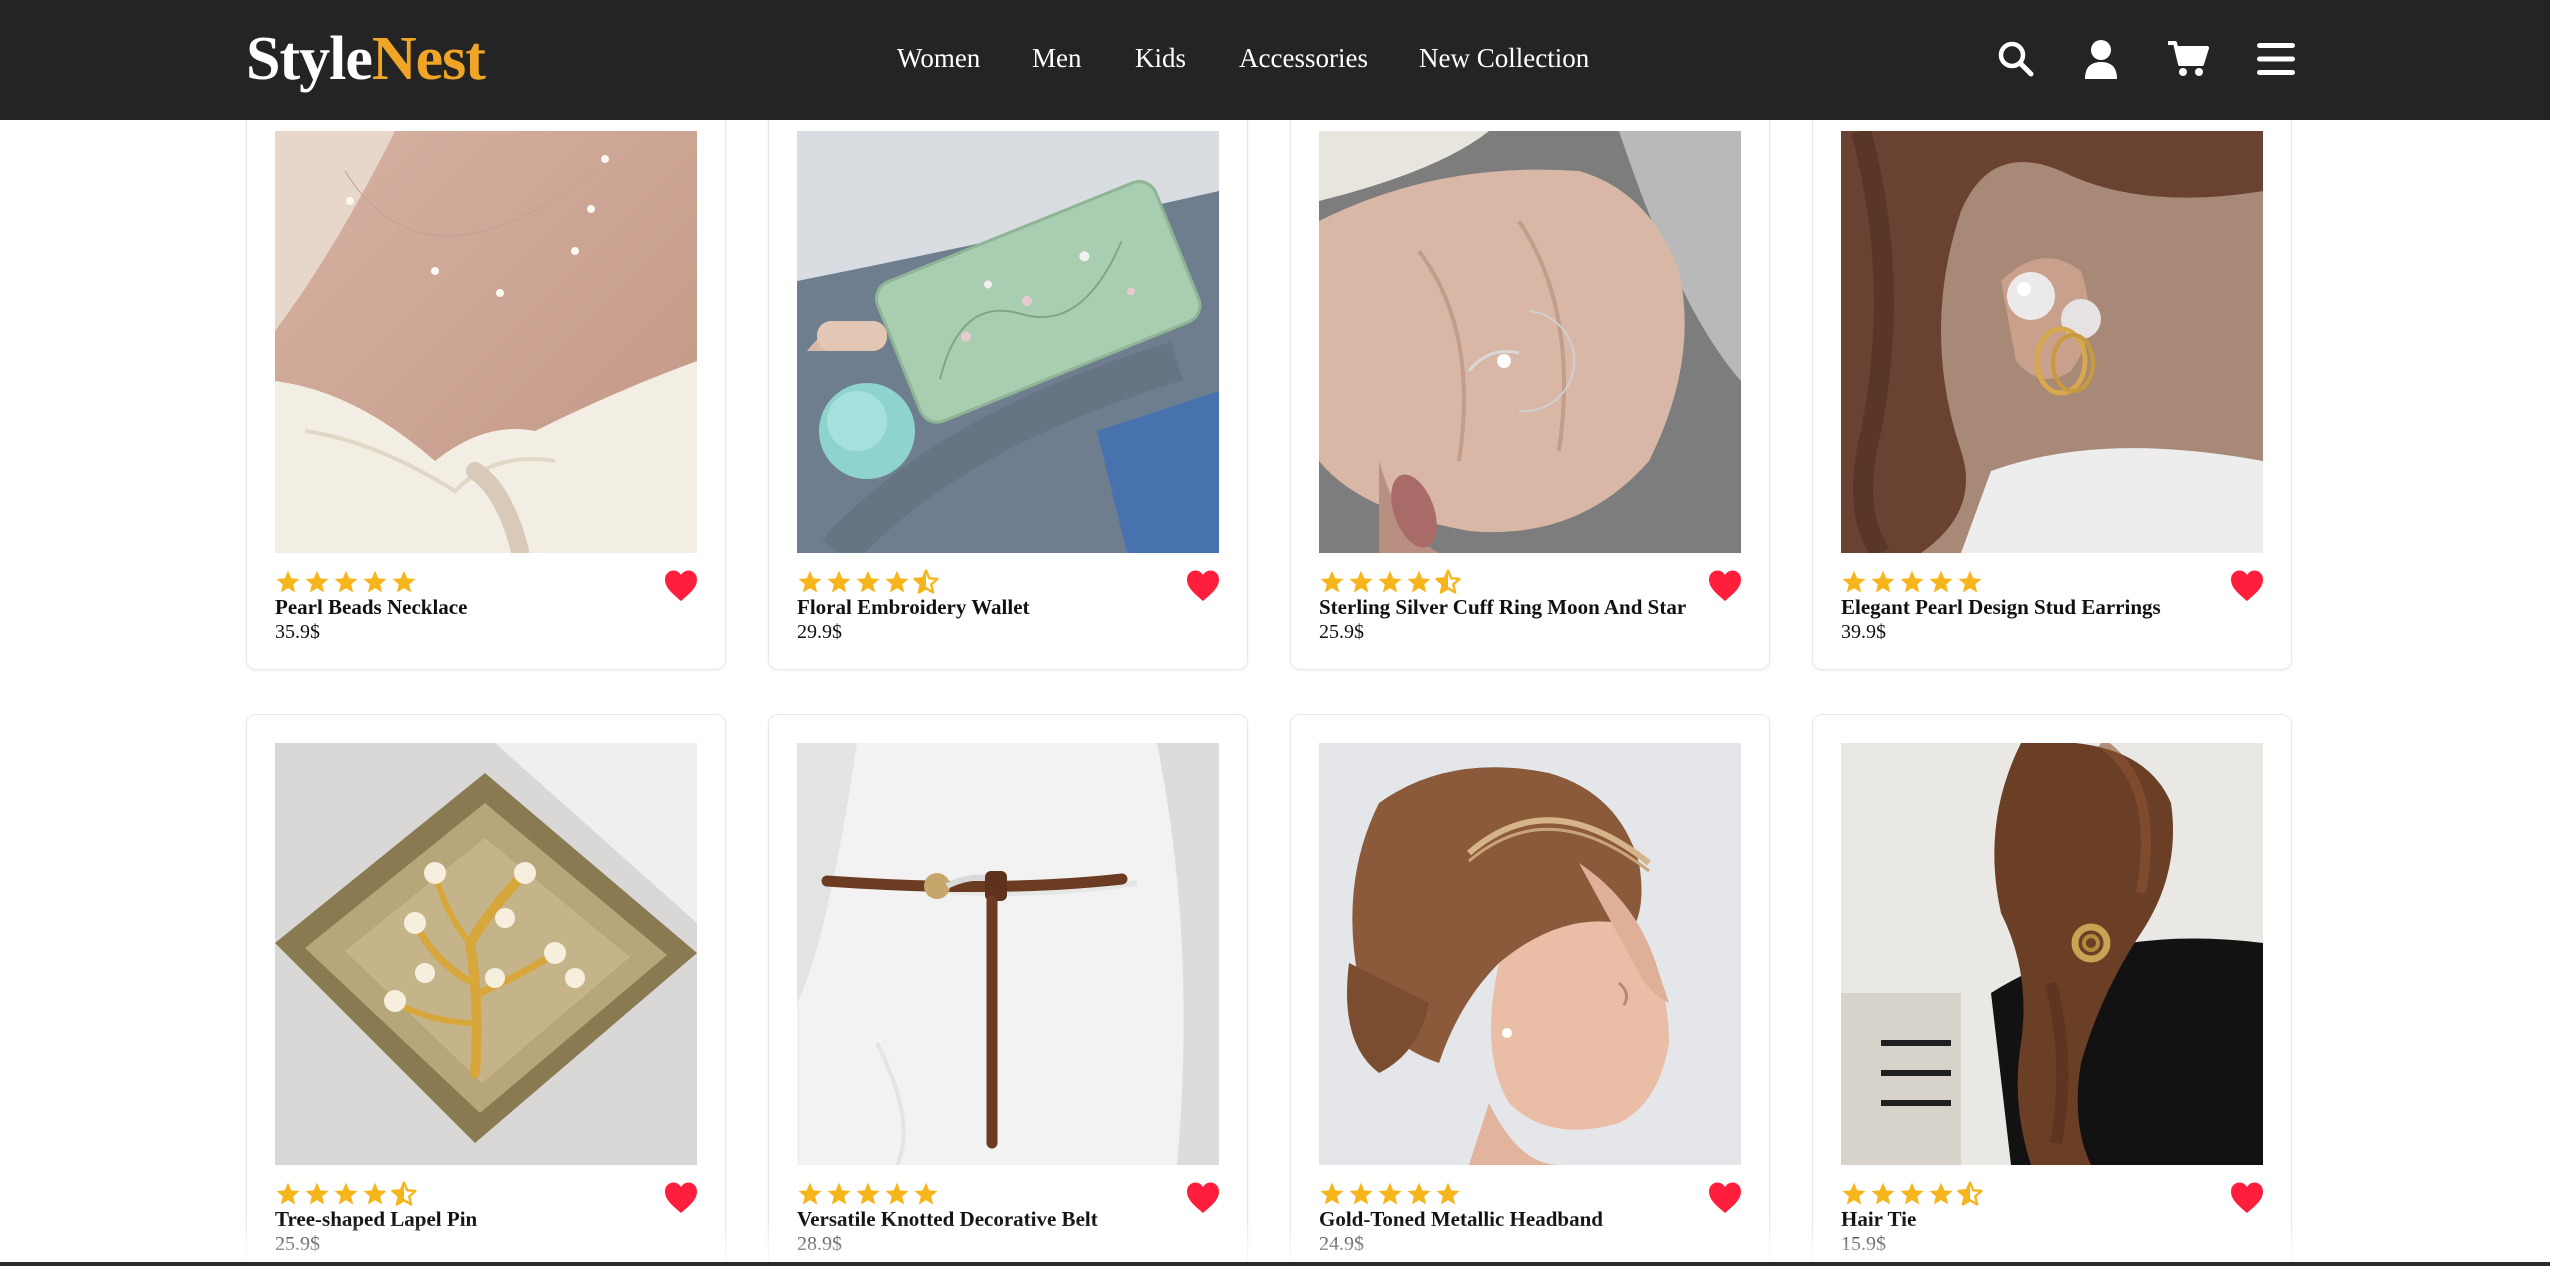  I want to click on nav-link-women: Women, so click(938, 58).